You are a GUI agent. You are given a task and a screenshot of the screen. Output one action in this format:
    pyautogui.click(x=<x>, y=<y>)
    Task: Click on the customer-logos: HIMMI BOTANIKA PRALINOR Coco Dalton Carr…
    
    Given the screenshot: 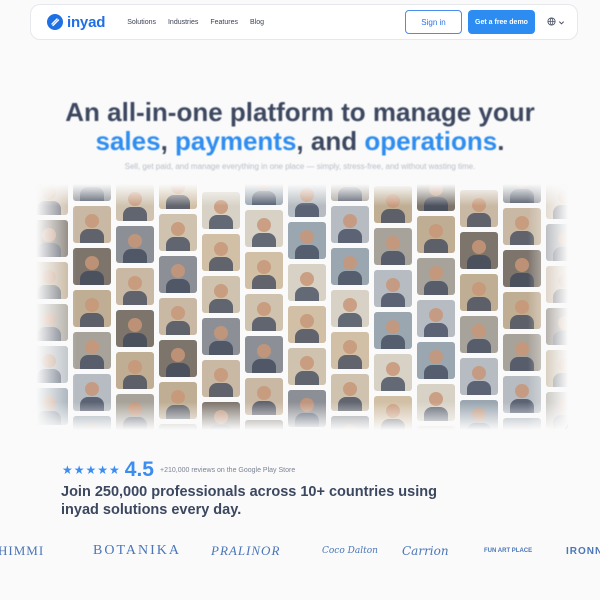 What is the action you would take?
    pyautogui.click(x=300, y=551)
    